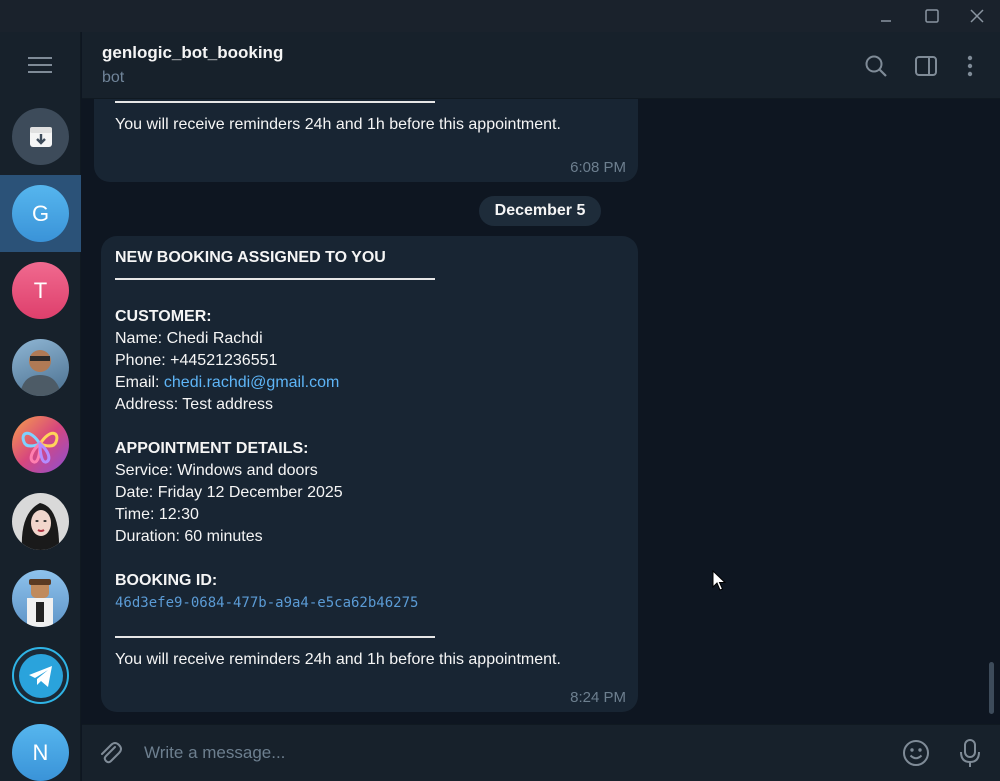 This screenshot has width=1000, height=781. What do you see at coordinates (932, 16) in the screenshot?
I see `maximize-icon` at bounding box center [932, 16].